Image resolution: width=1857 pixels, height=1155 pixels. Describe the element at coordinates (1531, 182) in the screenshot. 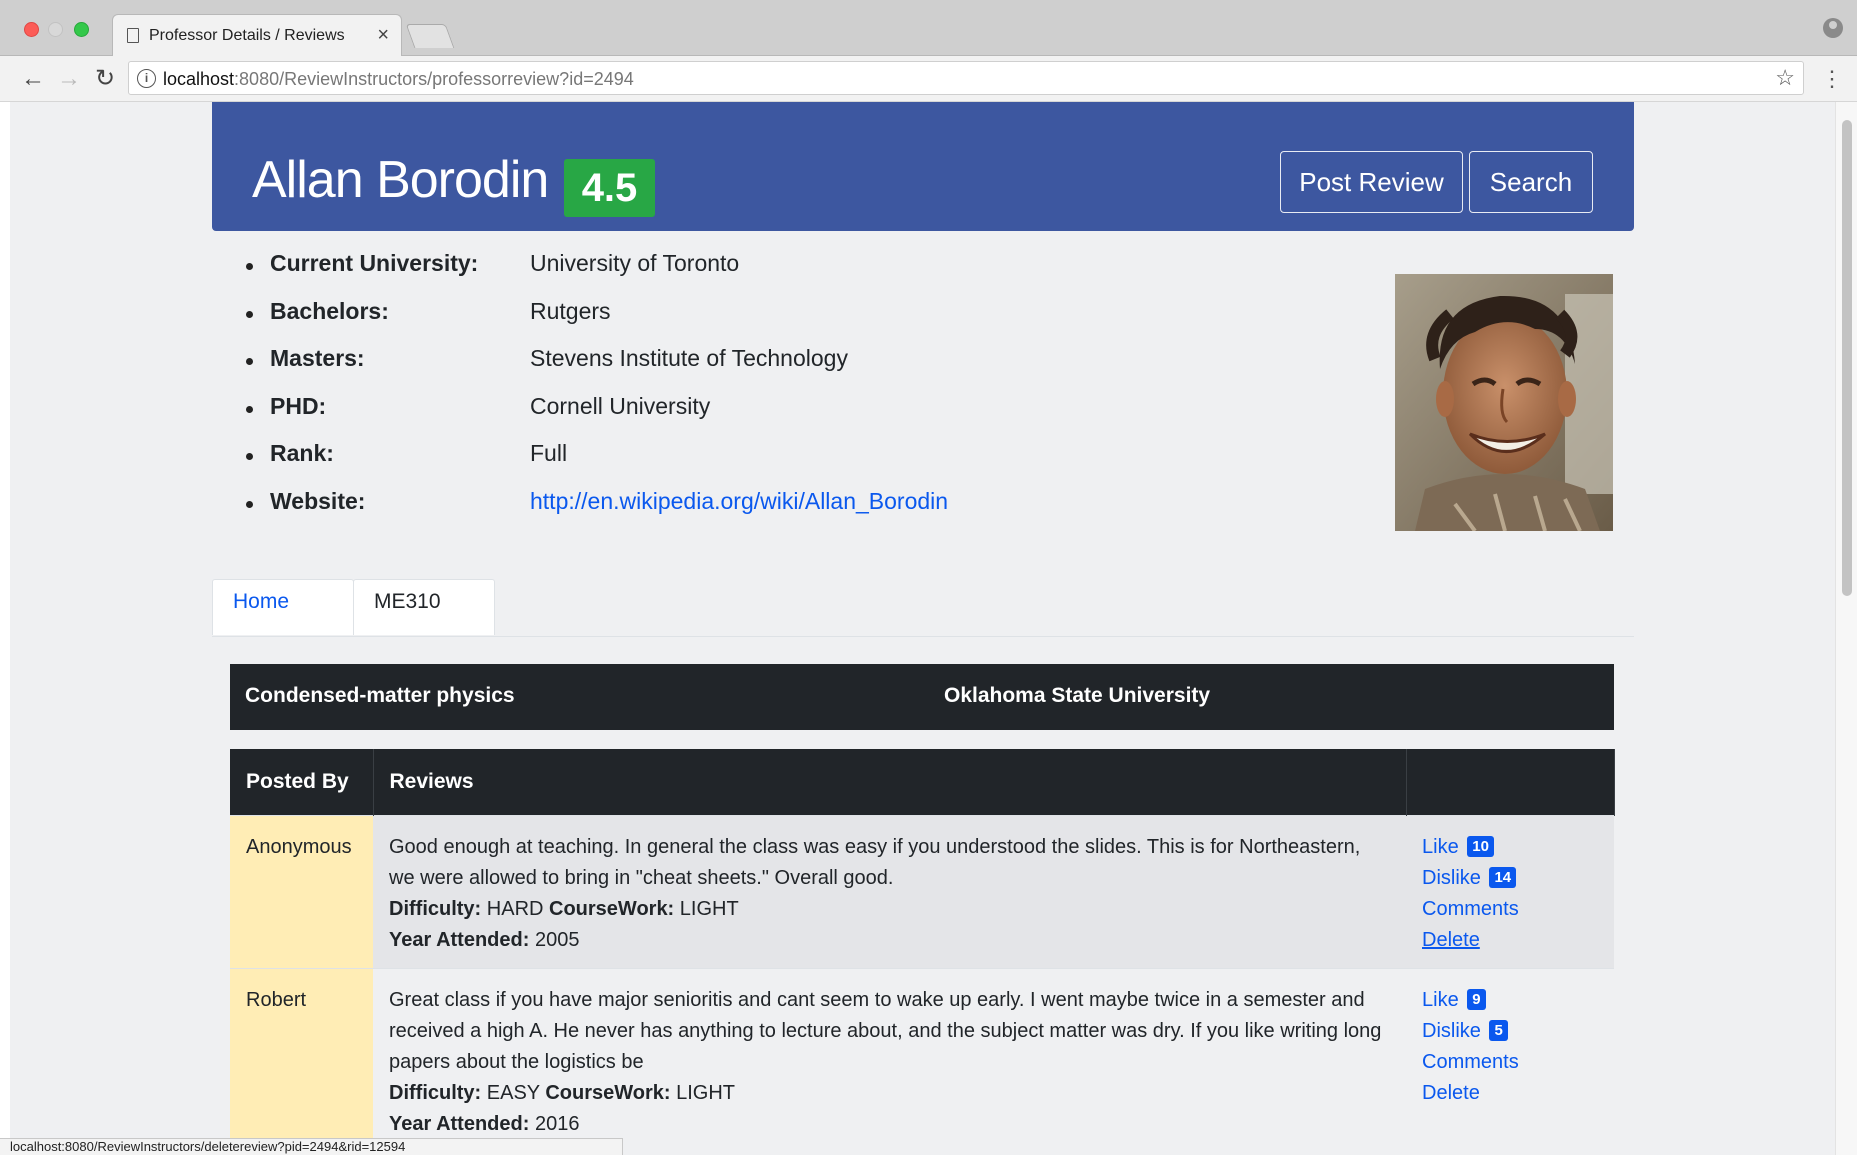

I see `search-button: Search` at that location.